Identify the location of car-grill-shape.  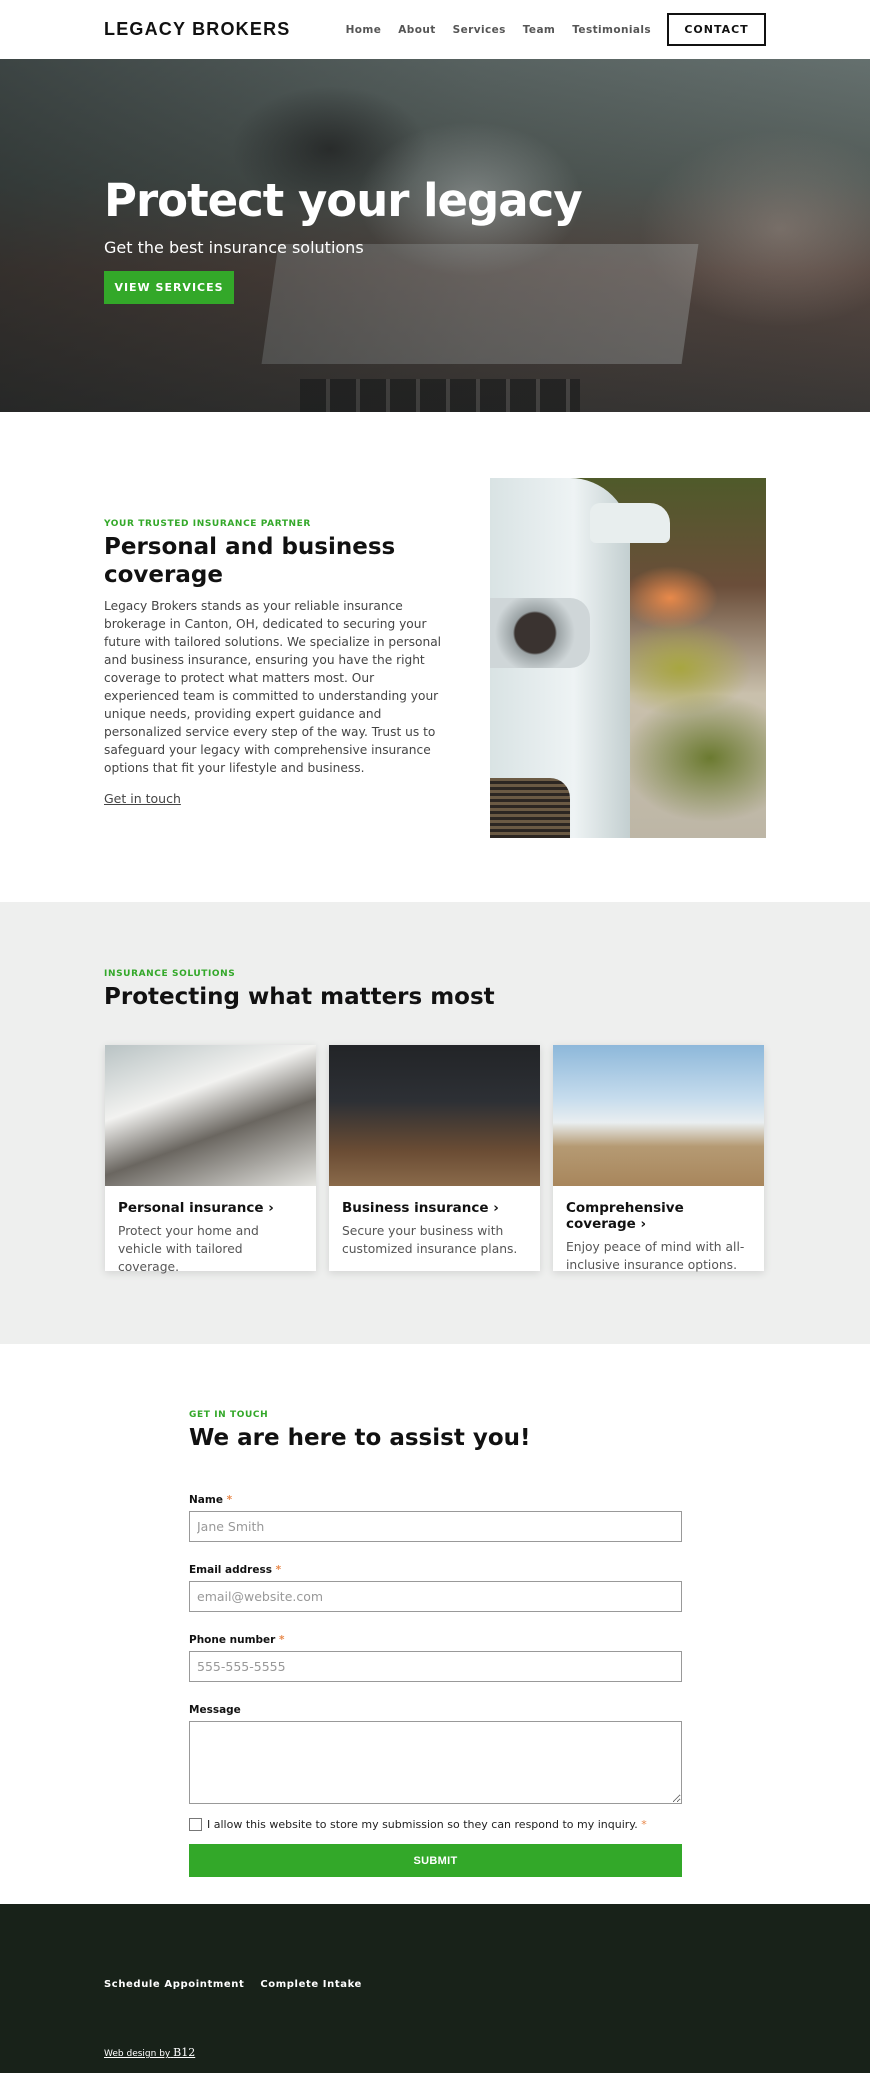
(530, 808).